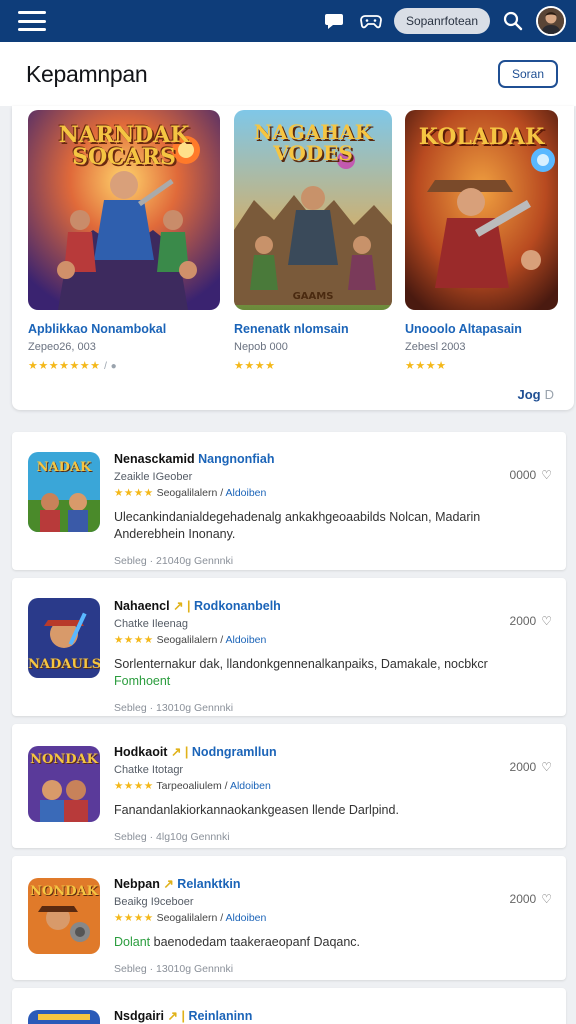  What do you see at coordinates (32, 21) in the screenshot?
I see `menu-icon` at bounding box center [32, 21].